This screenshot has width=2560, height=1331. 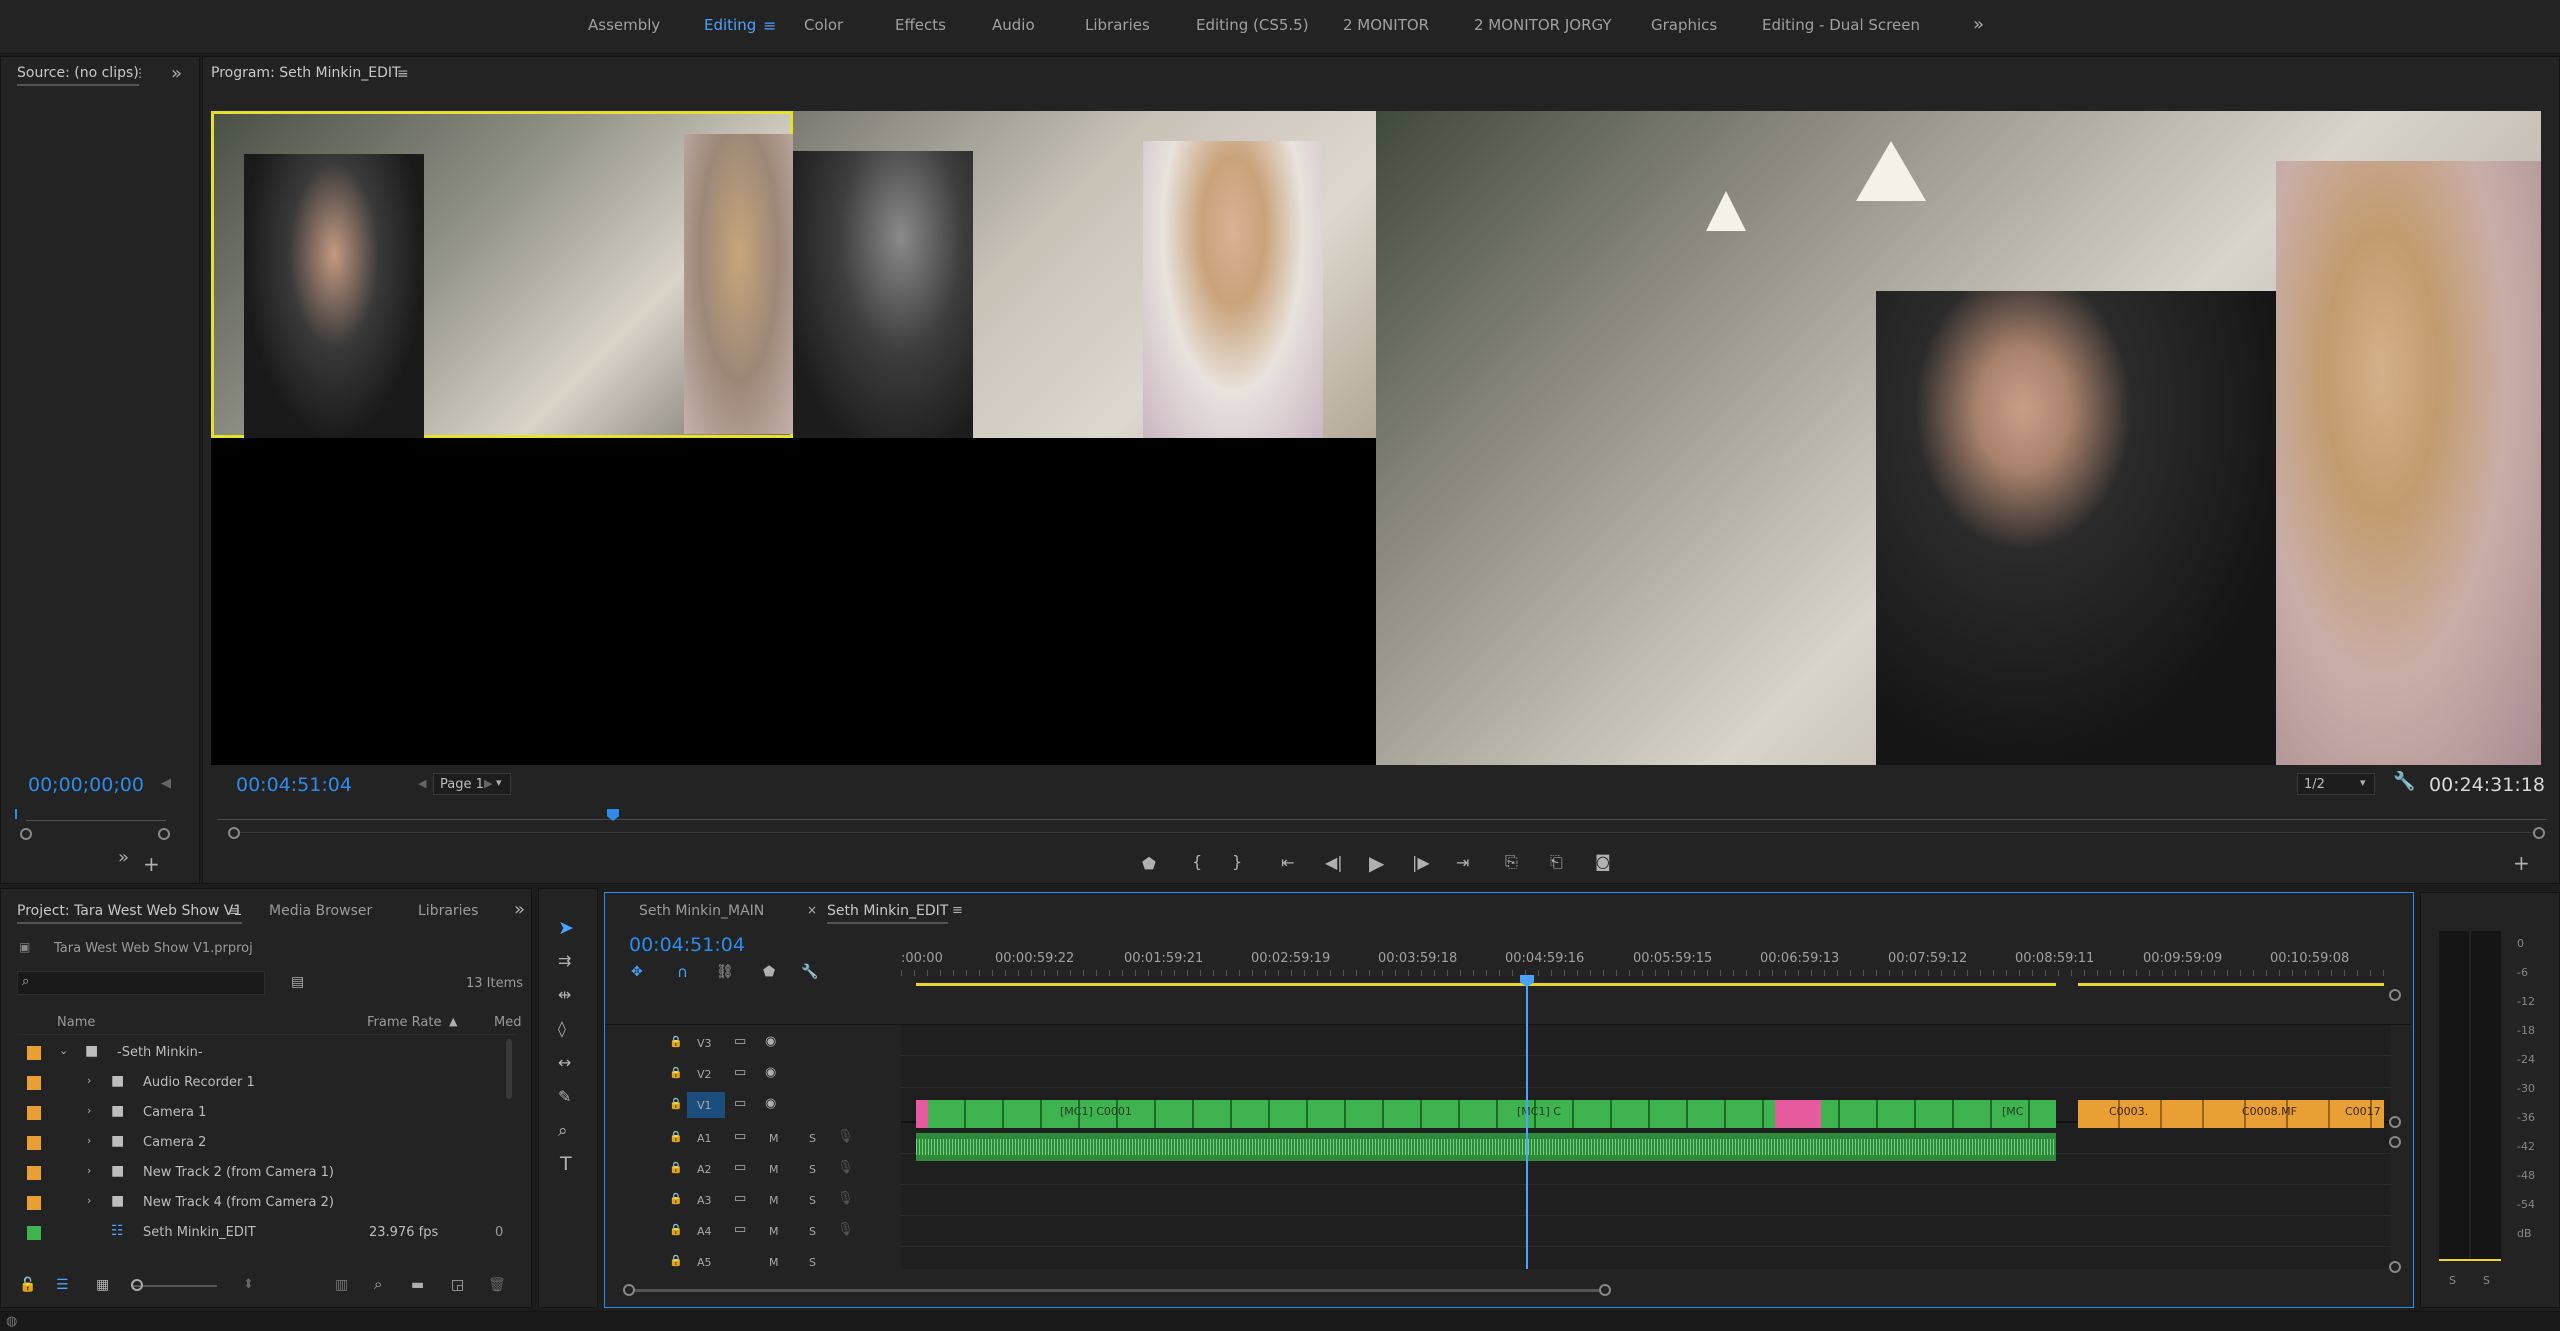 I want to click on automate-to-sequence-icon: ▥, so click(x=341, y=1285).